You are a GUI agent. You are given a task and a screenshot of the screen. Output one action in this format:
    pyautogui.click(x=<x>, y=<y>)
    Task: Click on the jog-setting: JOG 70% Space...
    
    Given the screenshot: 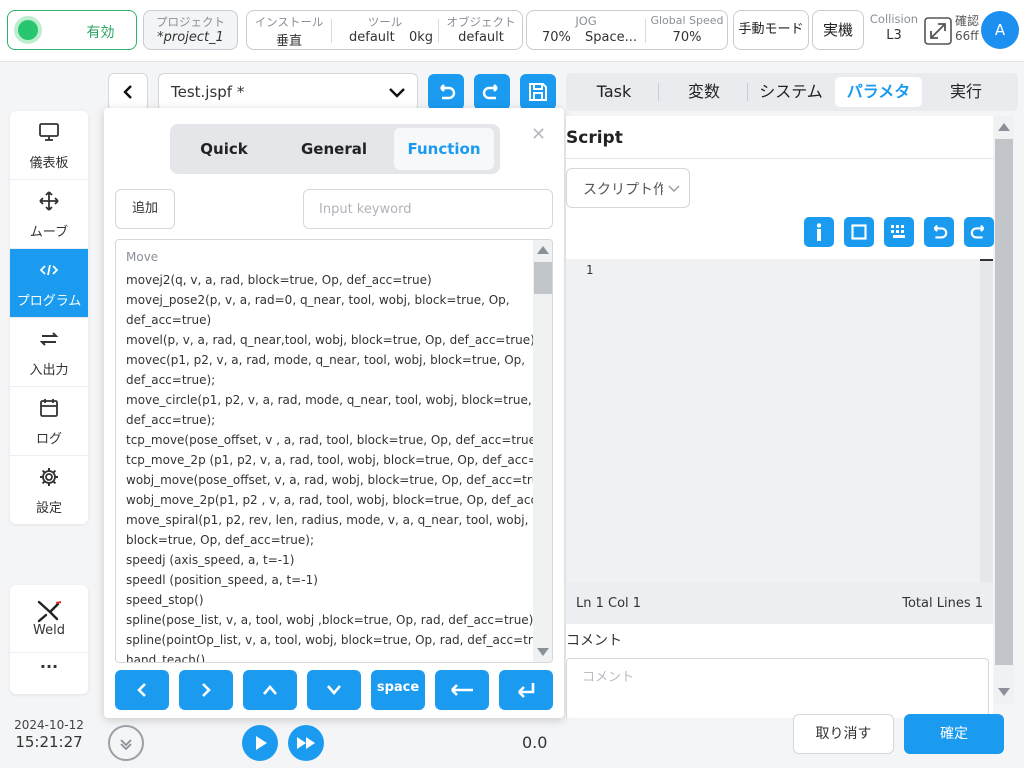 What is the action you would take?
    pyautogui.click(x=586, y=30)
    